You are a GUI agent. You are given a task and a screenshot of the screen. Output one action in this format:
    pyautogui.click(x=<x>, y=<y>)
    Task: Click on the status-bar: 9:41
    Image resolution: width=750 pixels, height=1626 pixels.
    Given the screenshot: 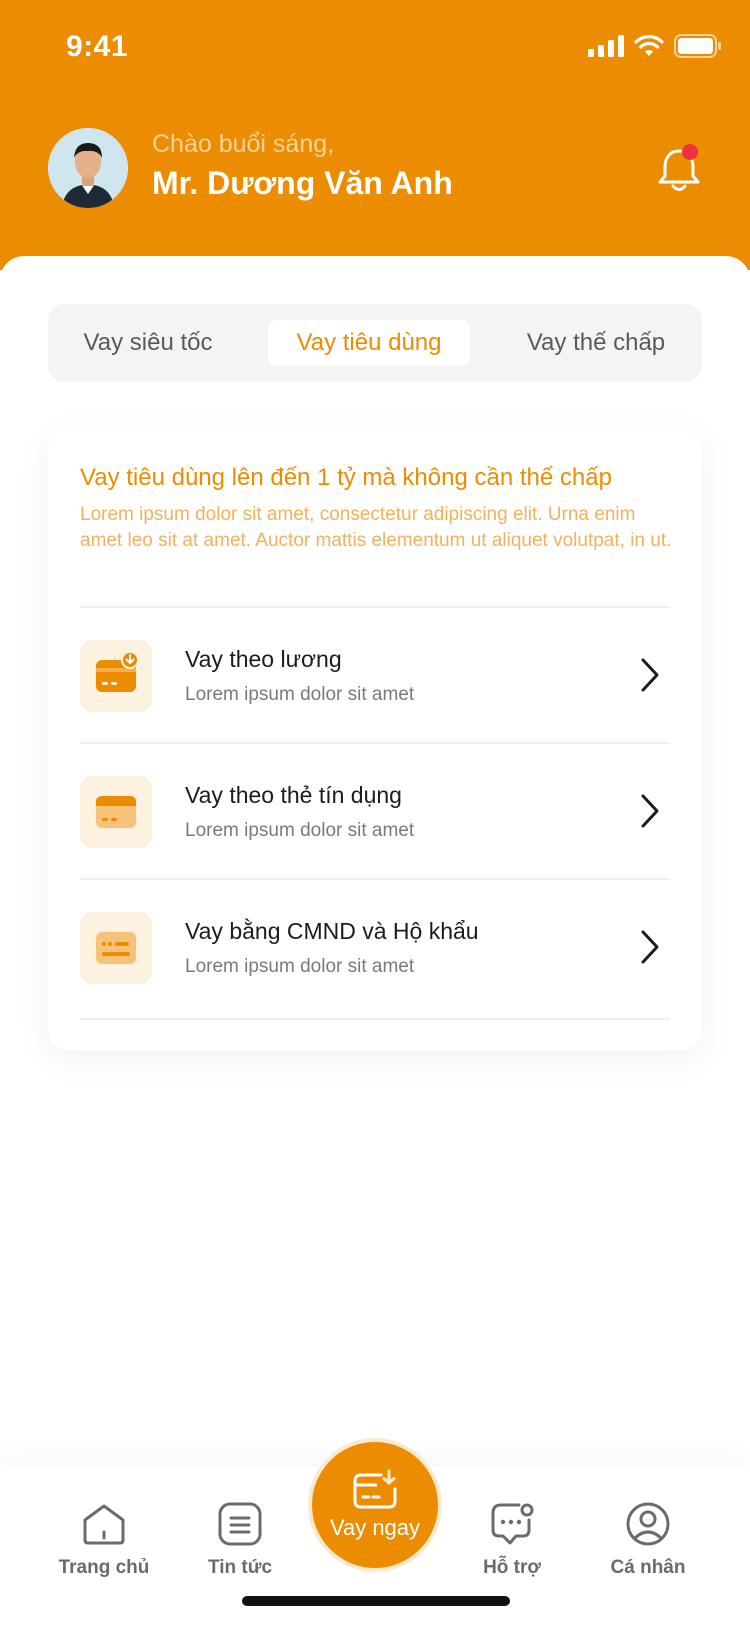 What is the action you would take?
    pyautogui.click(x=375, y=48)
    